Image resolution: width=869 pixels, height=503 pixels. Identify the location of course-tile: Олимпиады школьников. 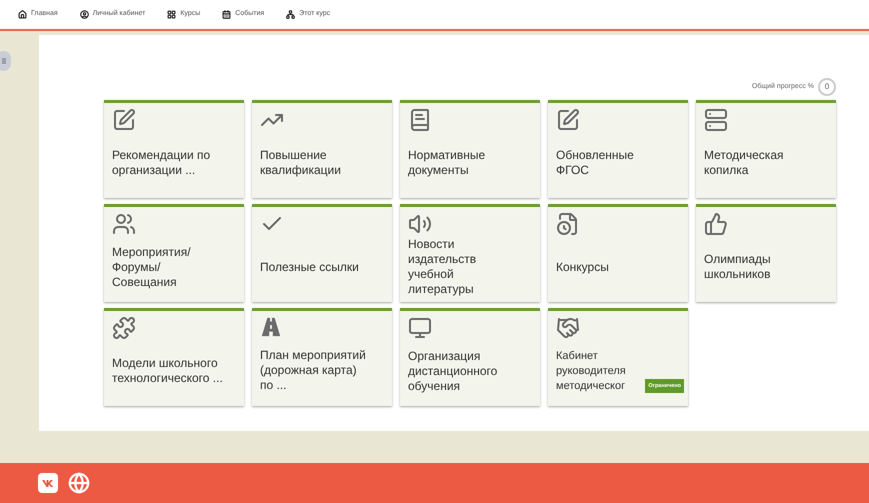
(766, 253).